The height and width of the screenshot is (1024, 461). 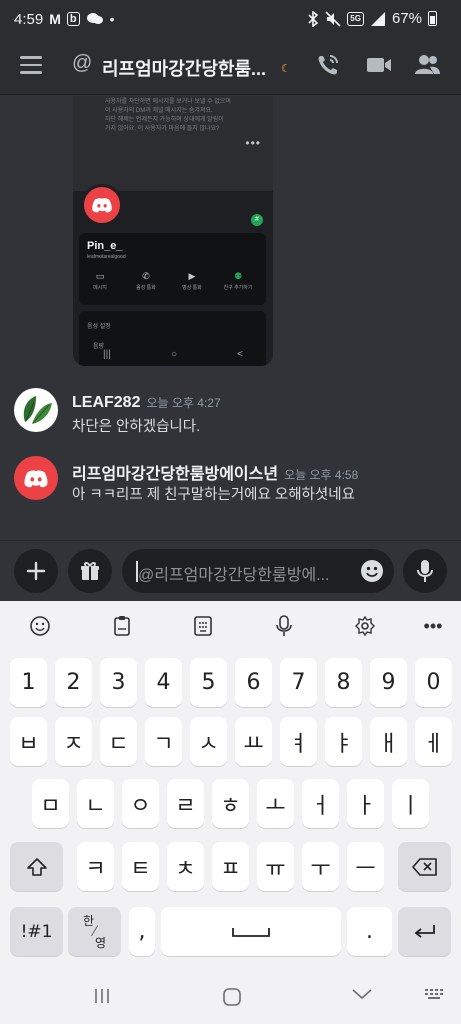 I want to click on key-hieut: ㅎ, so click(x=230, y=803).